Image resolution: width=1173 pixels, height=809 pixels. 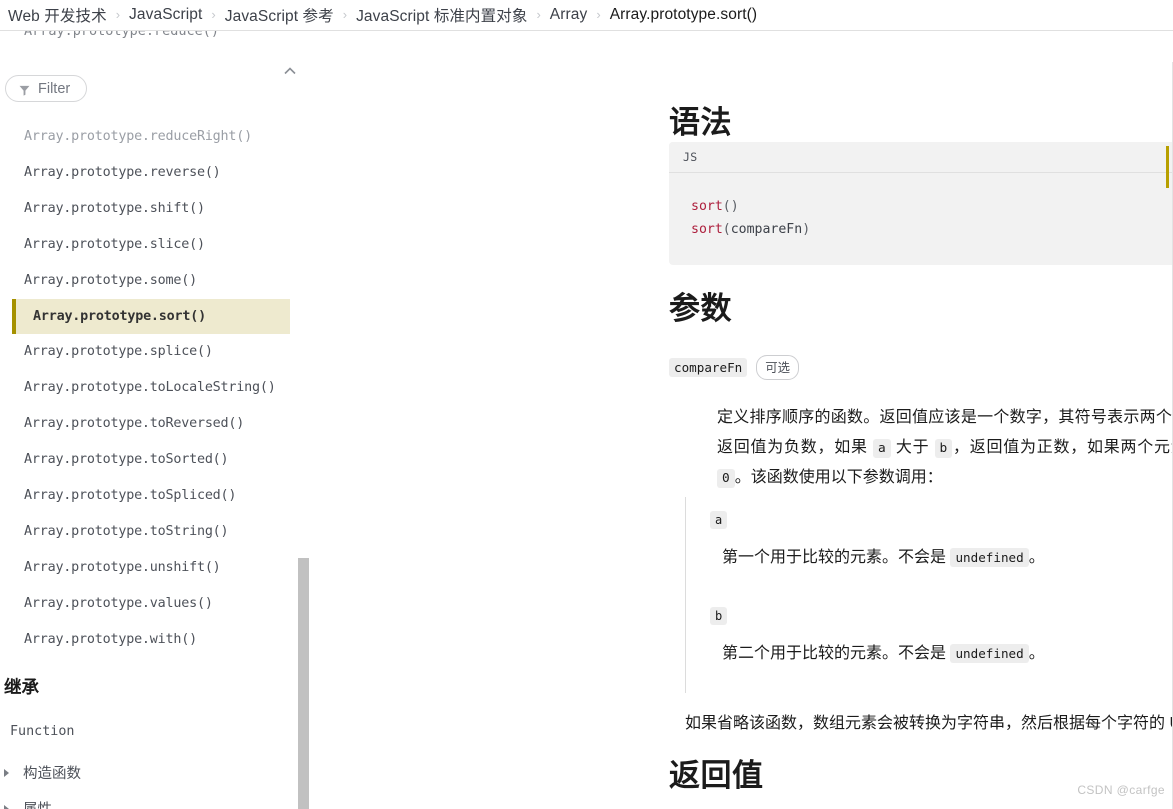 What do you see at coordinates (151, 316) in the screenshot?
I see `sidebar-item-sort: Array.prototype.sort()` at bounding box center [151, 316].